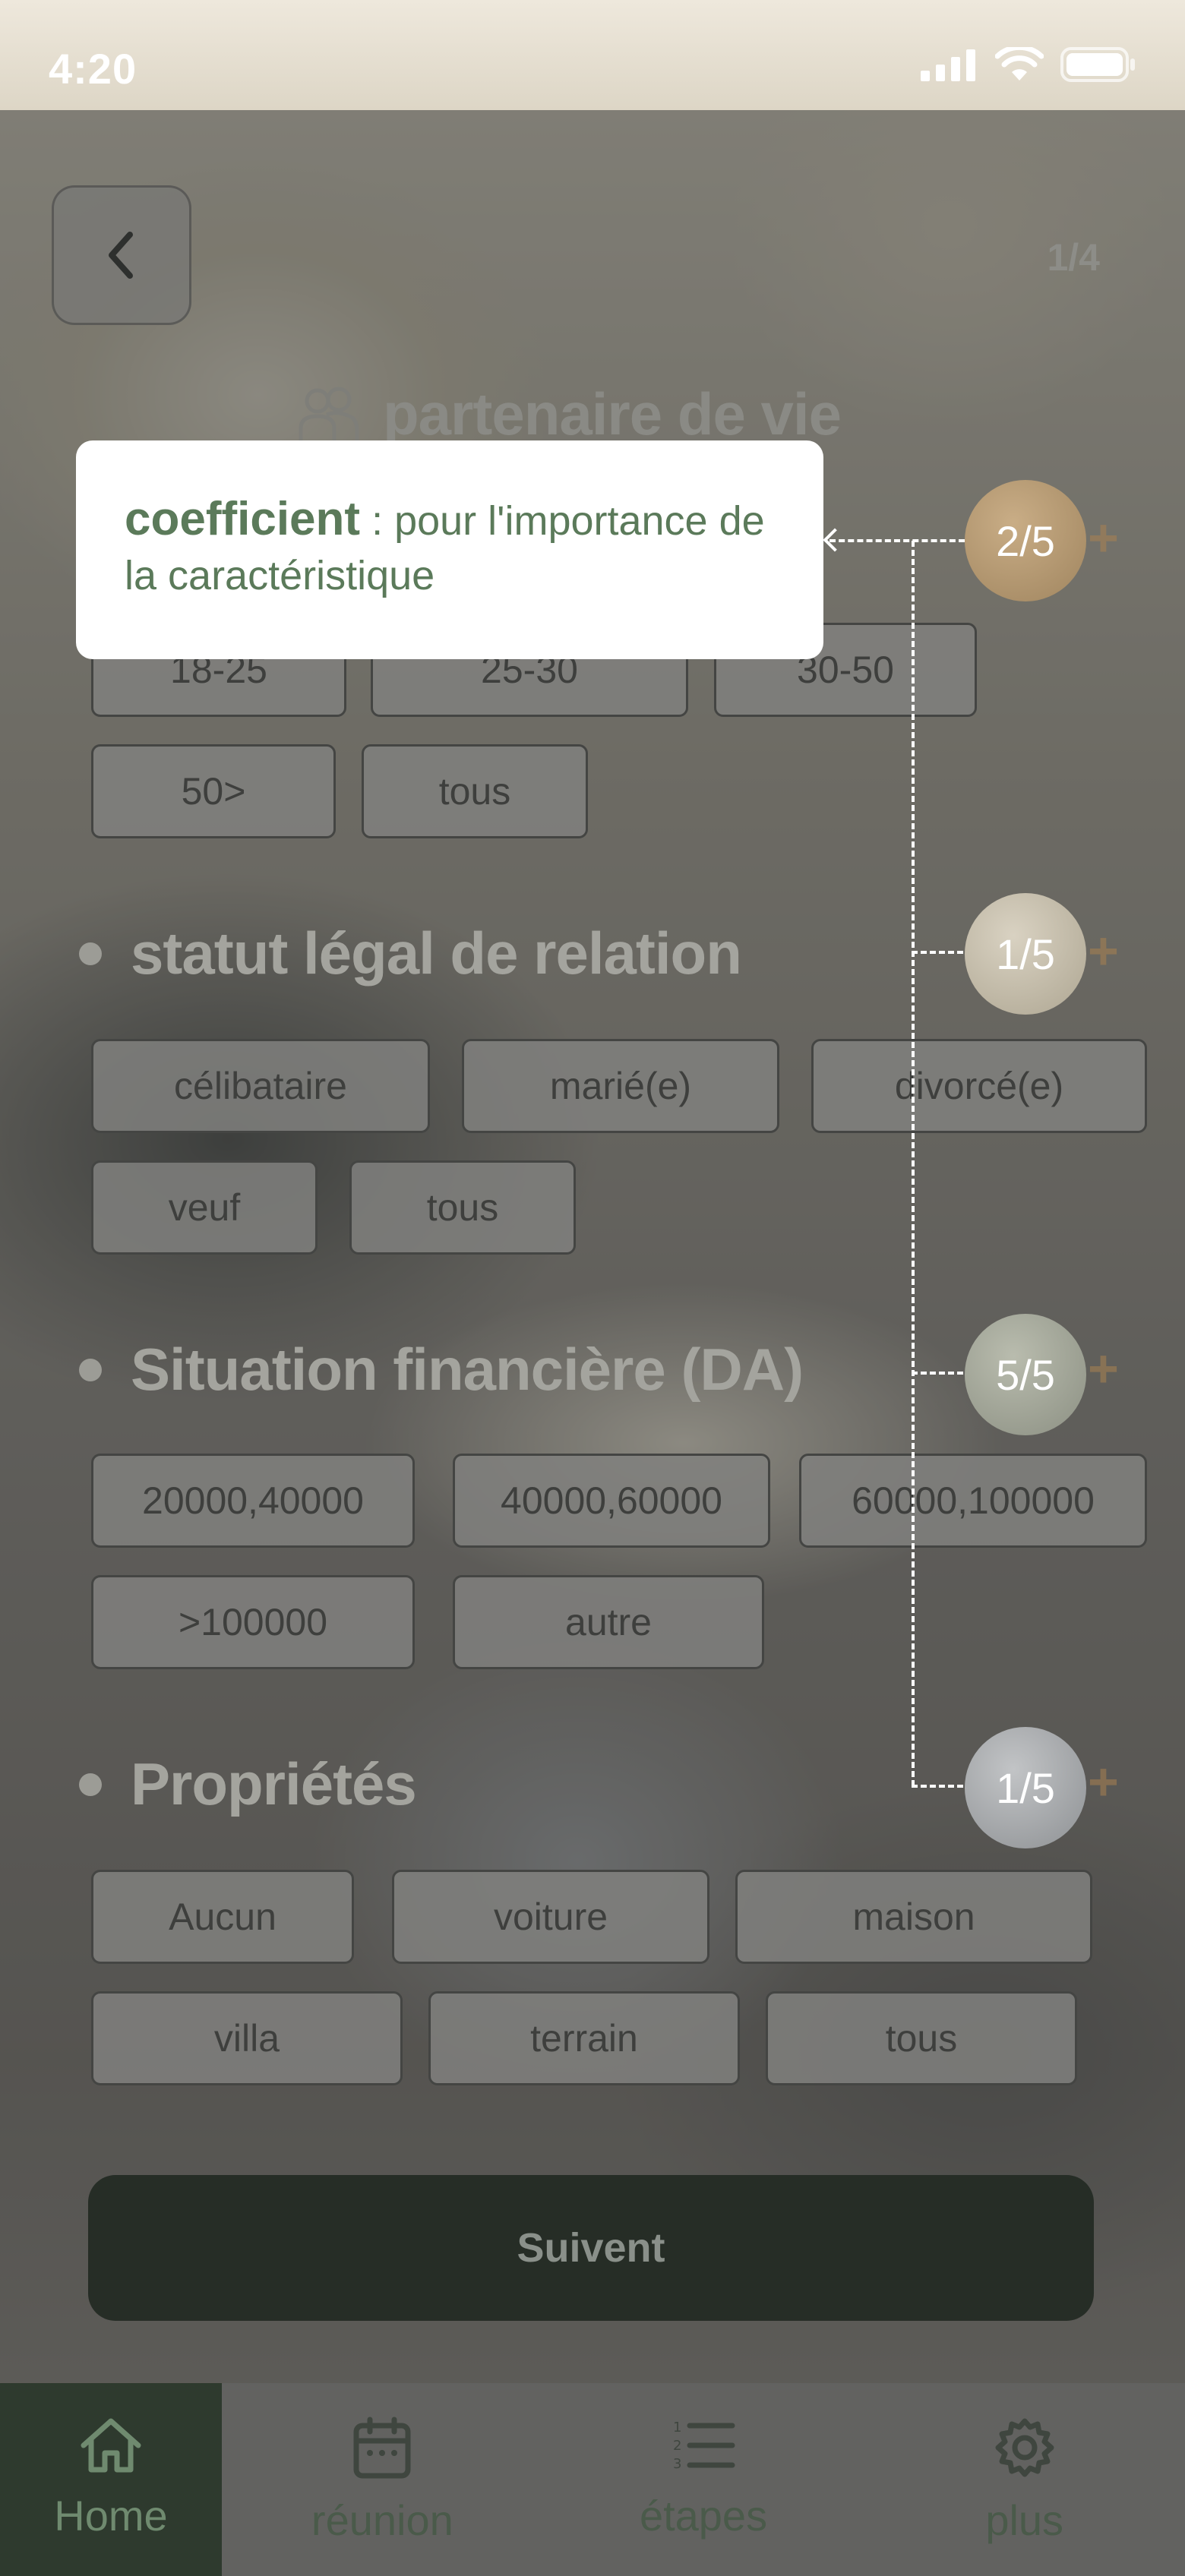 The image size is (1185, 2576). I want to click on nav-item-etapes: 1 2 3 étapes, so click(703, 2479).